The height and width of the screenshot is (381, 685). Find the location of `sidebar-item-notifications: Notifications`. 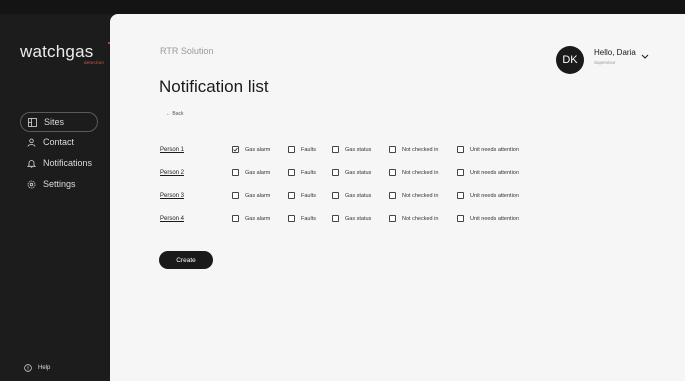

sidebar-item-notifications: Notifications is located at coordinates (58, 163).